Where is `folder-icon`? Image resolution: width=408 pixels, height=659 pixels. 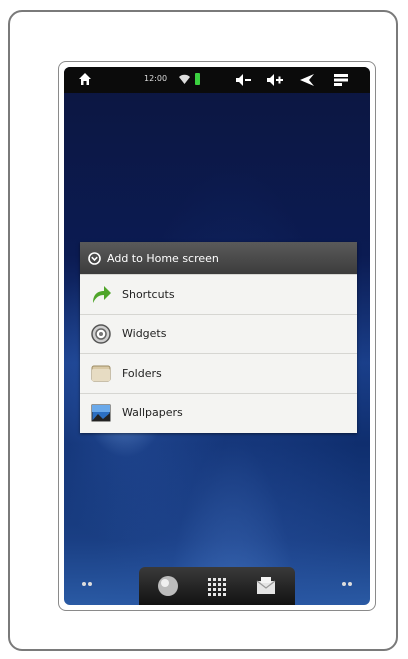
folder-icon is located at coordinates (101, 373).